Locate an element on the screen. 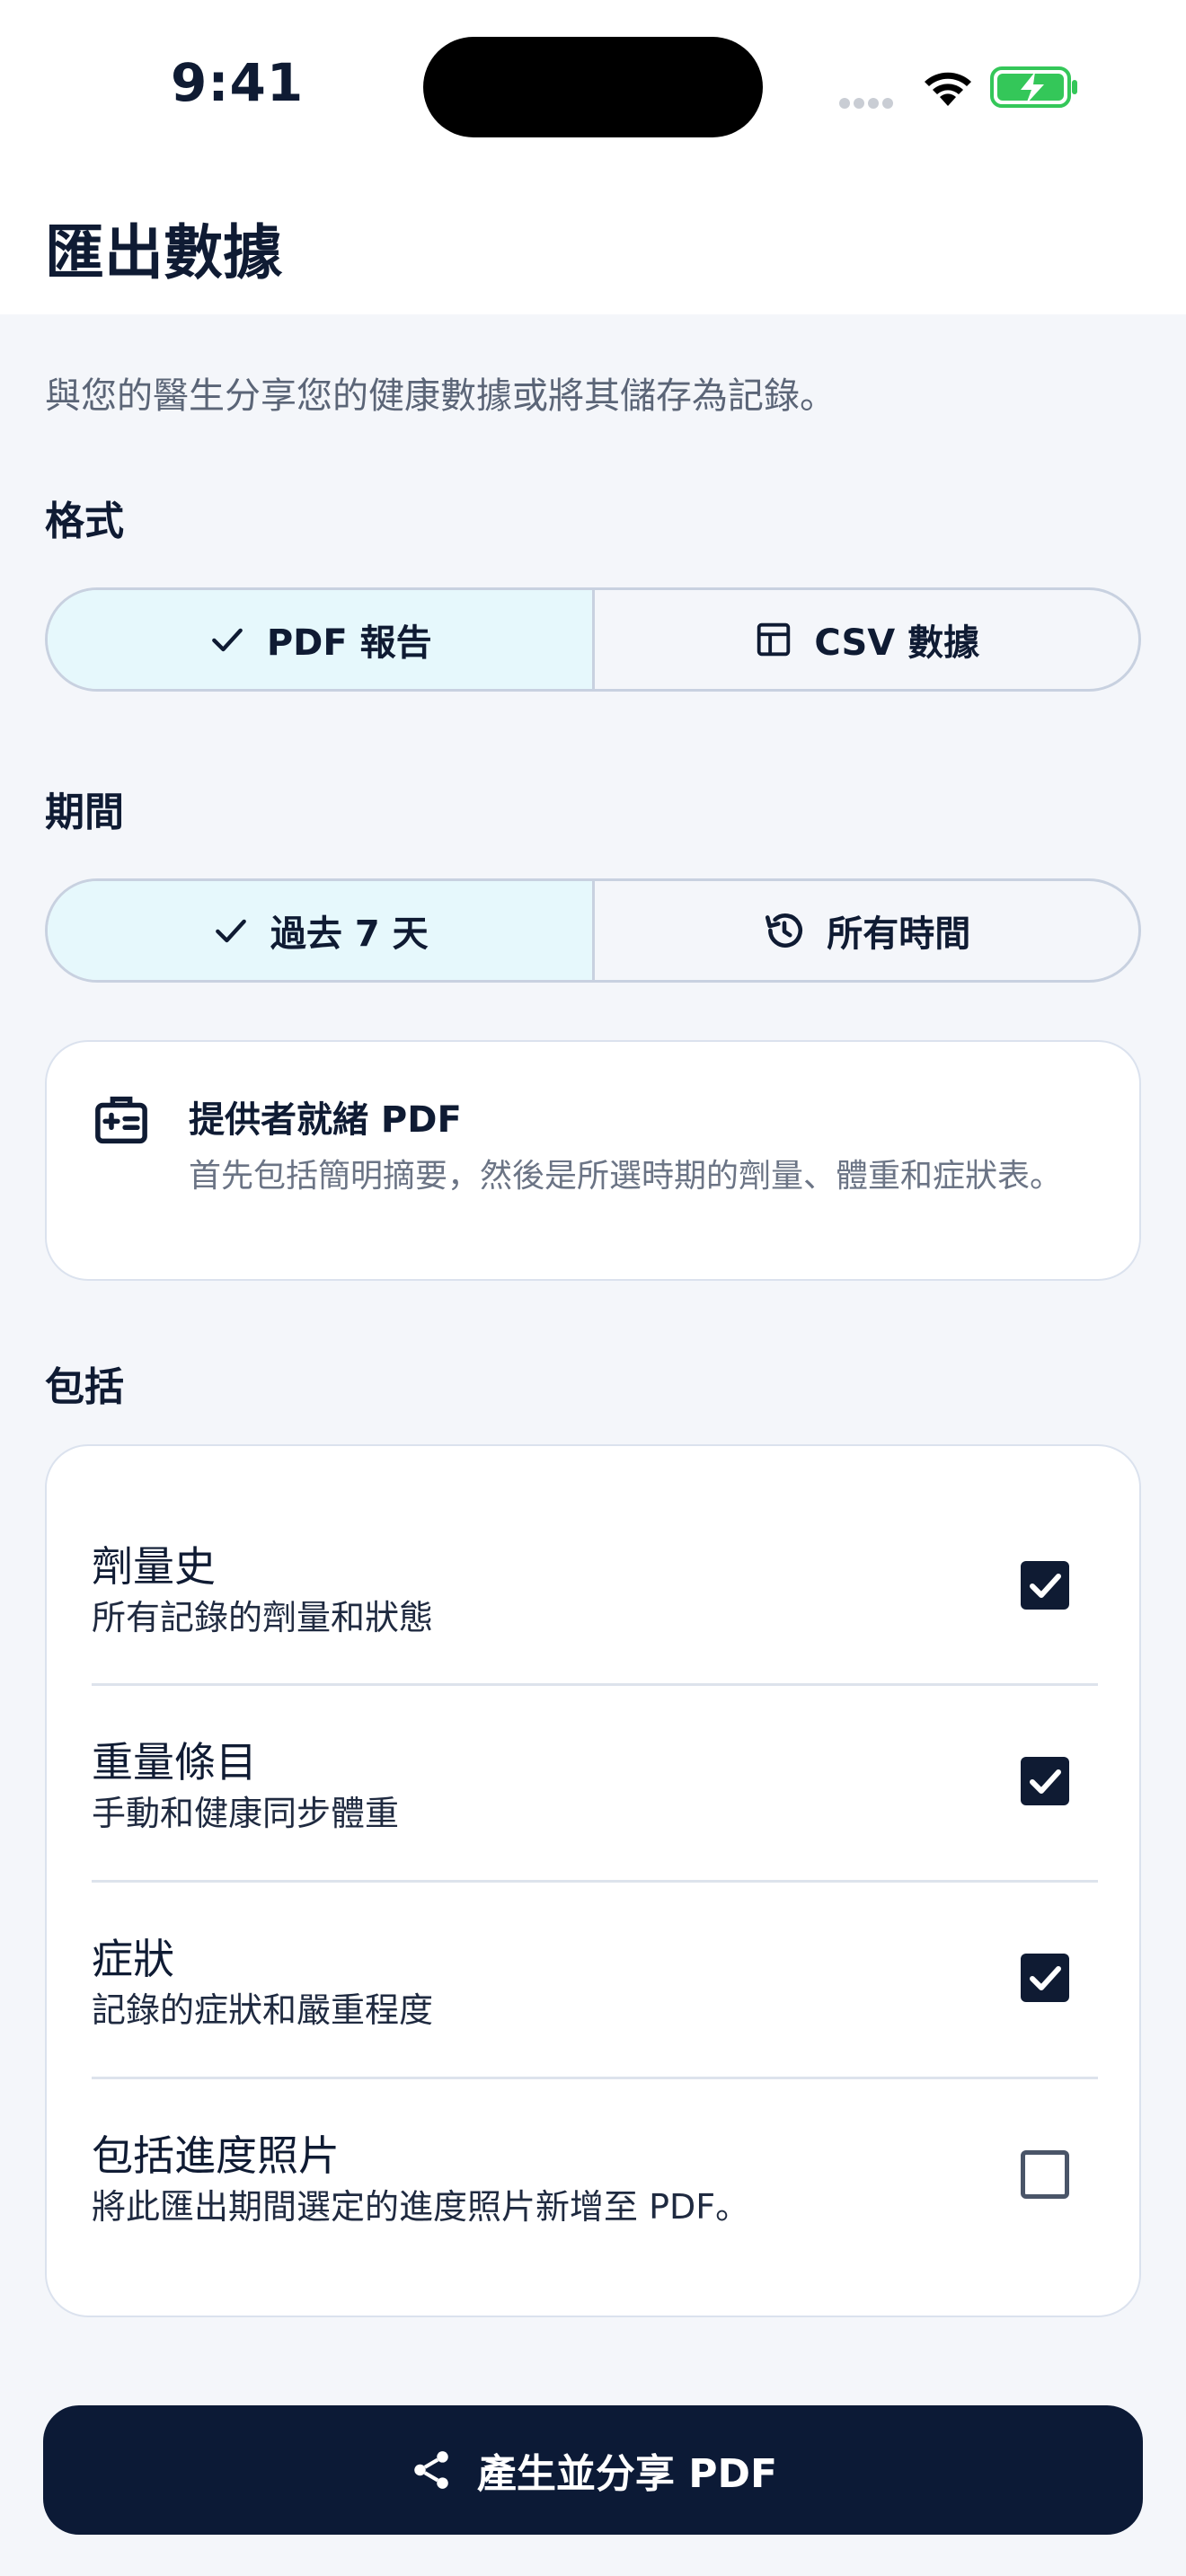  dynamic-island is located at coordinates (593, 87).